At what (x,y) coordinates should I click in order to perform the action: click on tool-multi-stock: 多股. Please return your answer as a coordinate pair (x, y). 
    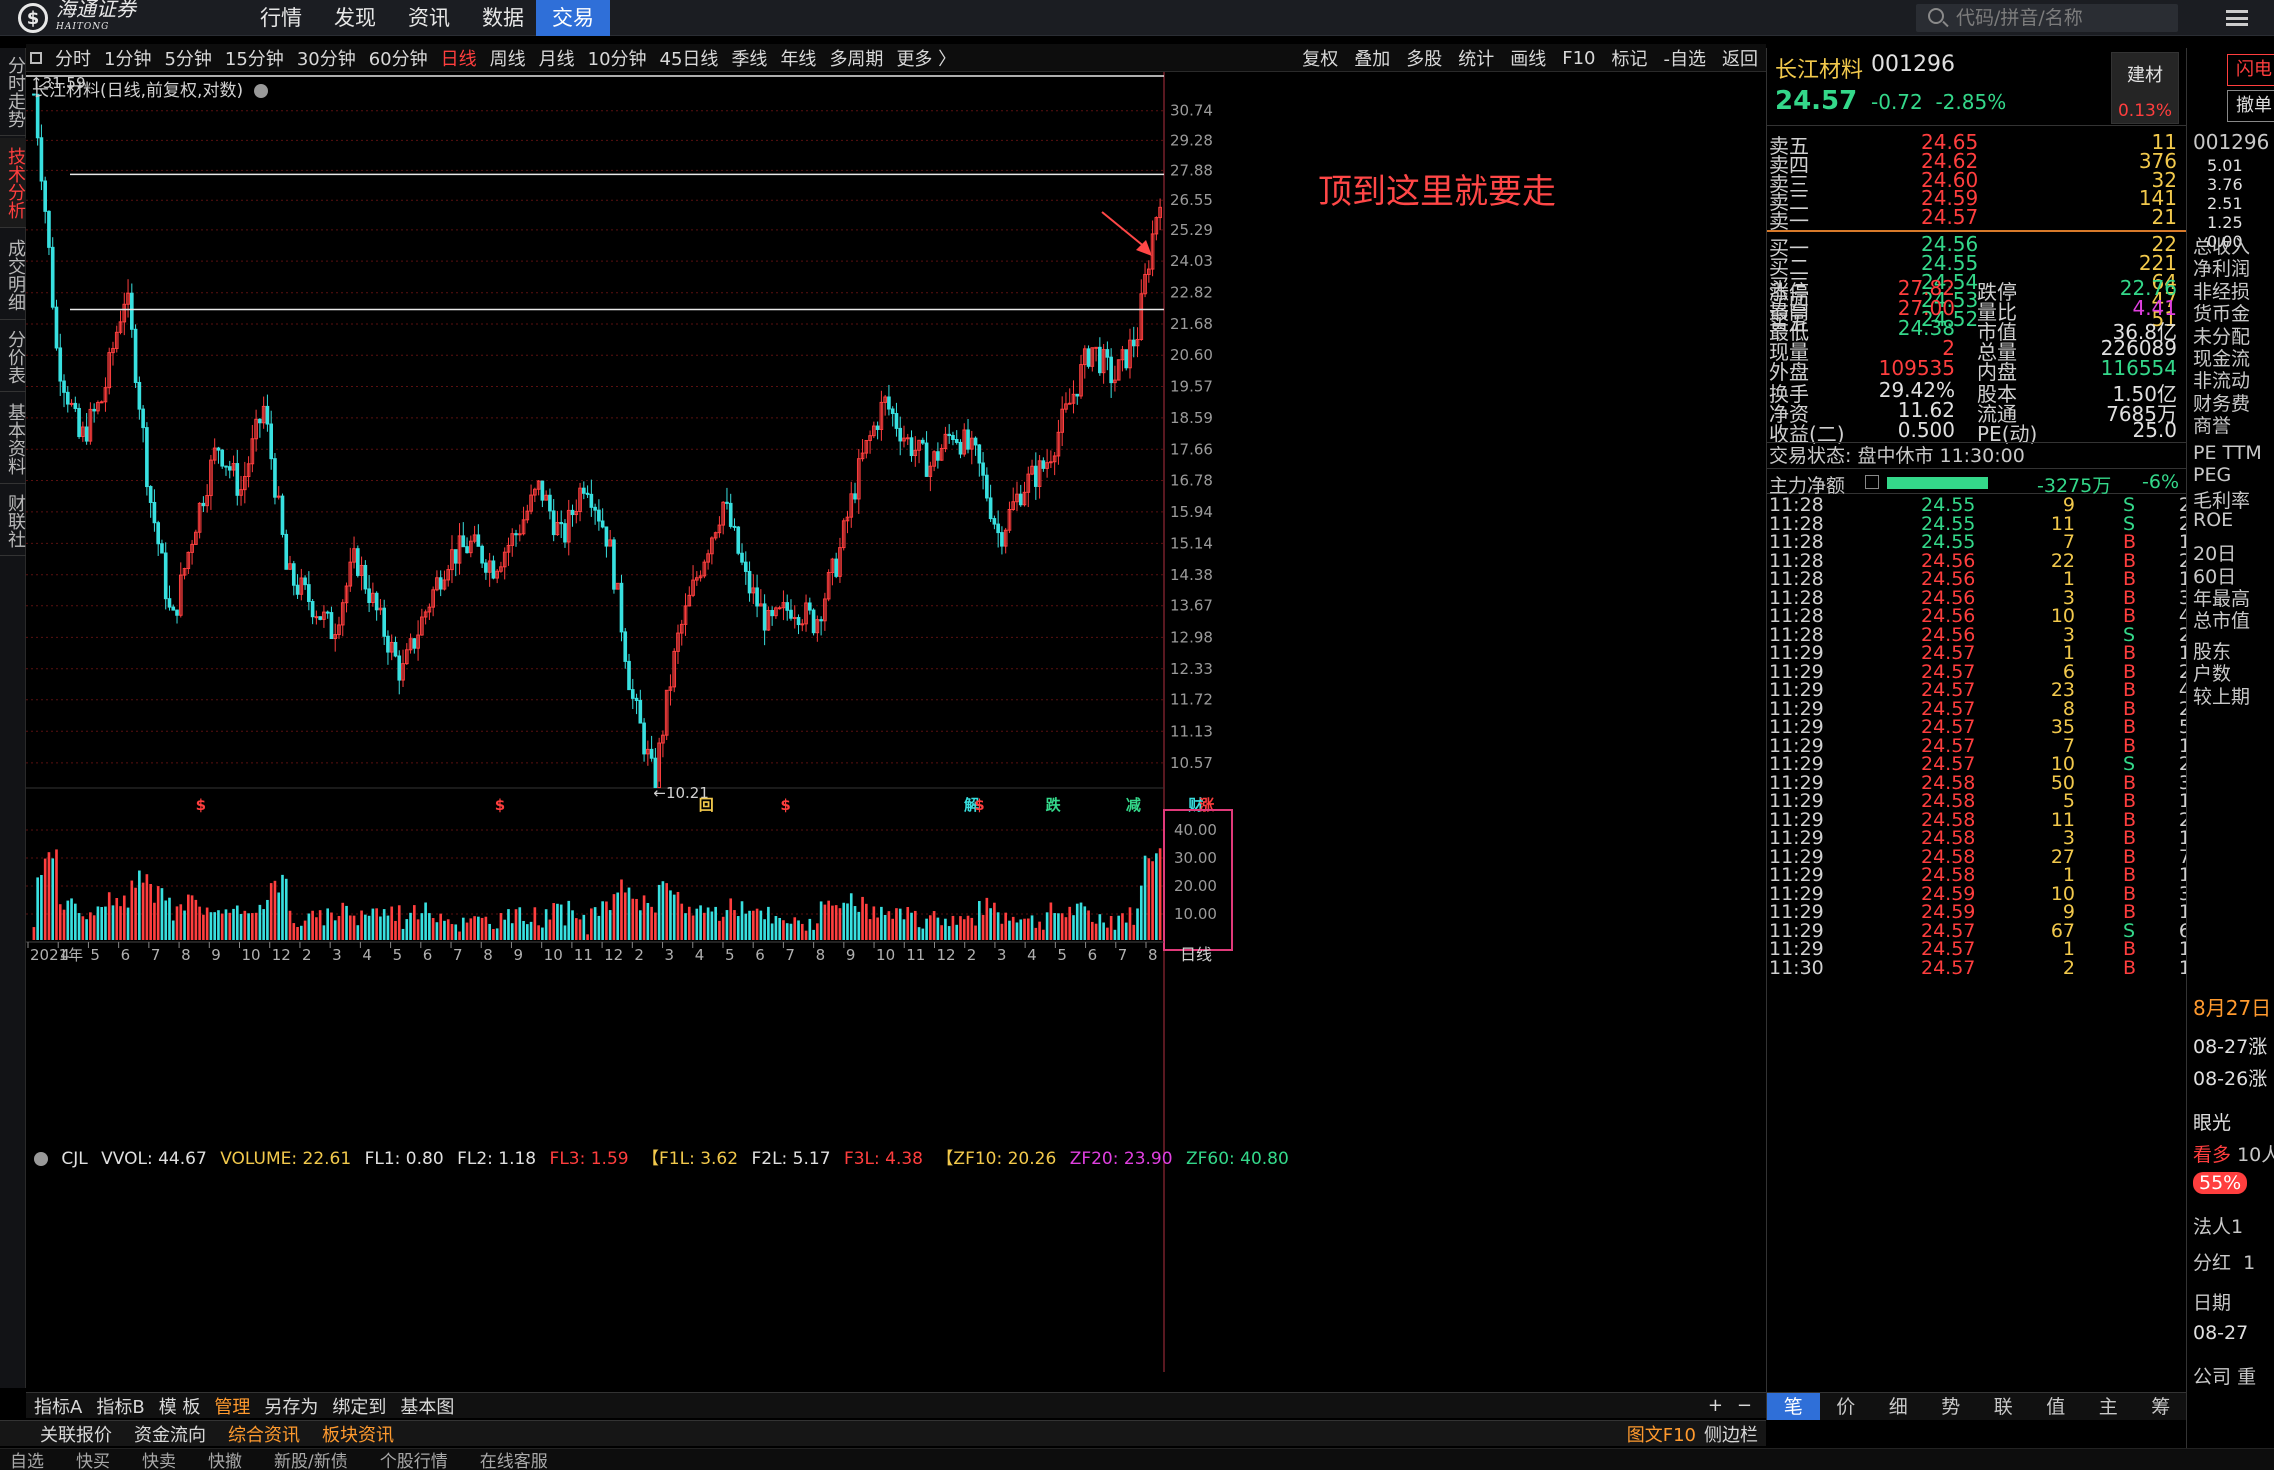
    Looking at the image, I should click on (1424, 58).